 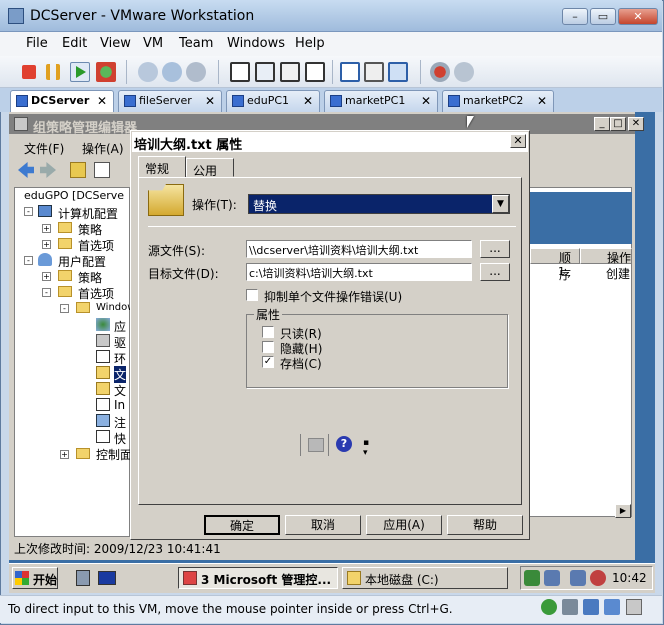 What do you see at coordinates (464, 72) in the screenshot?
I see `replay-icon` at bounding box center [464, 72].